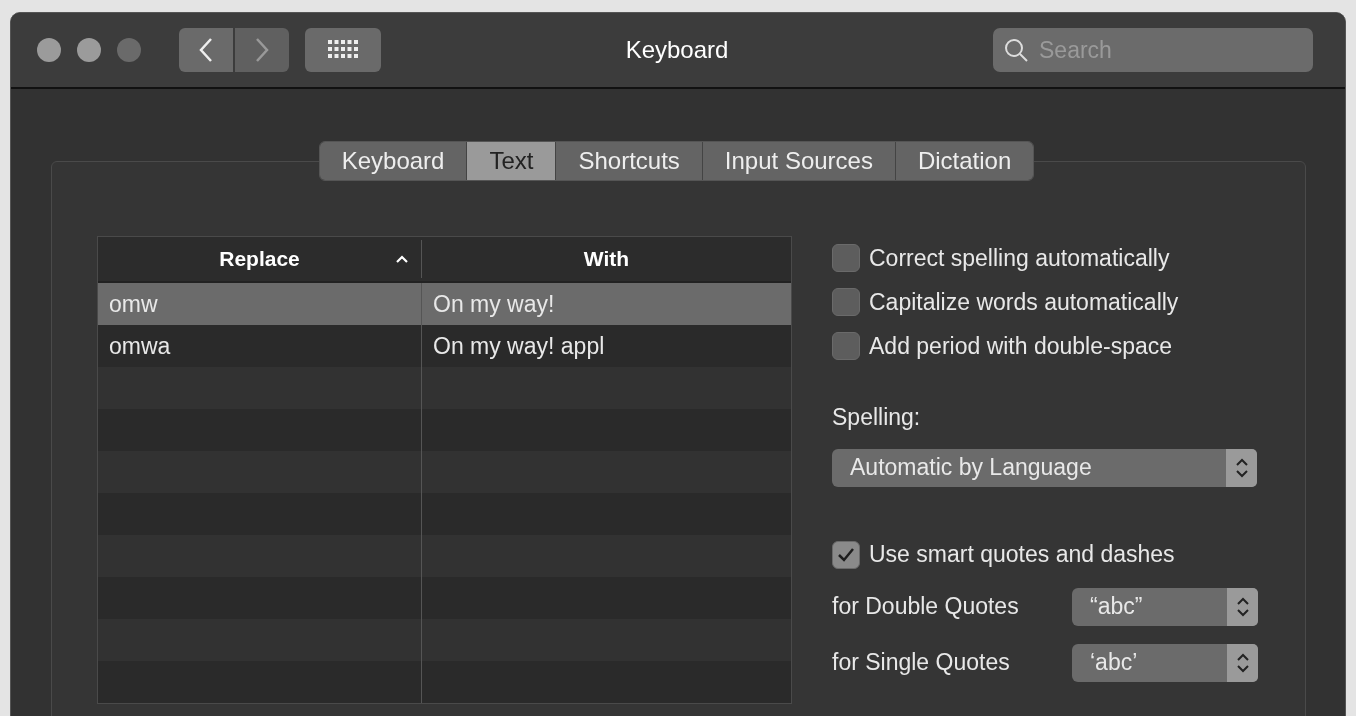 The height and width of the screenshot is (716, 1356). I want to click on back-button, so click(206, 50).